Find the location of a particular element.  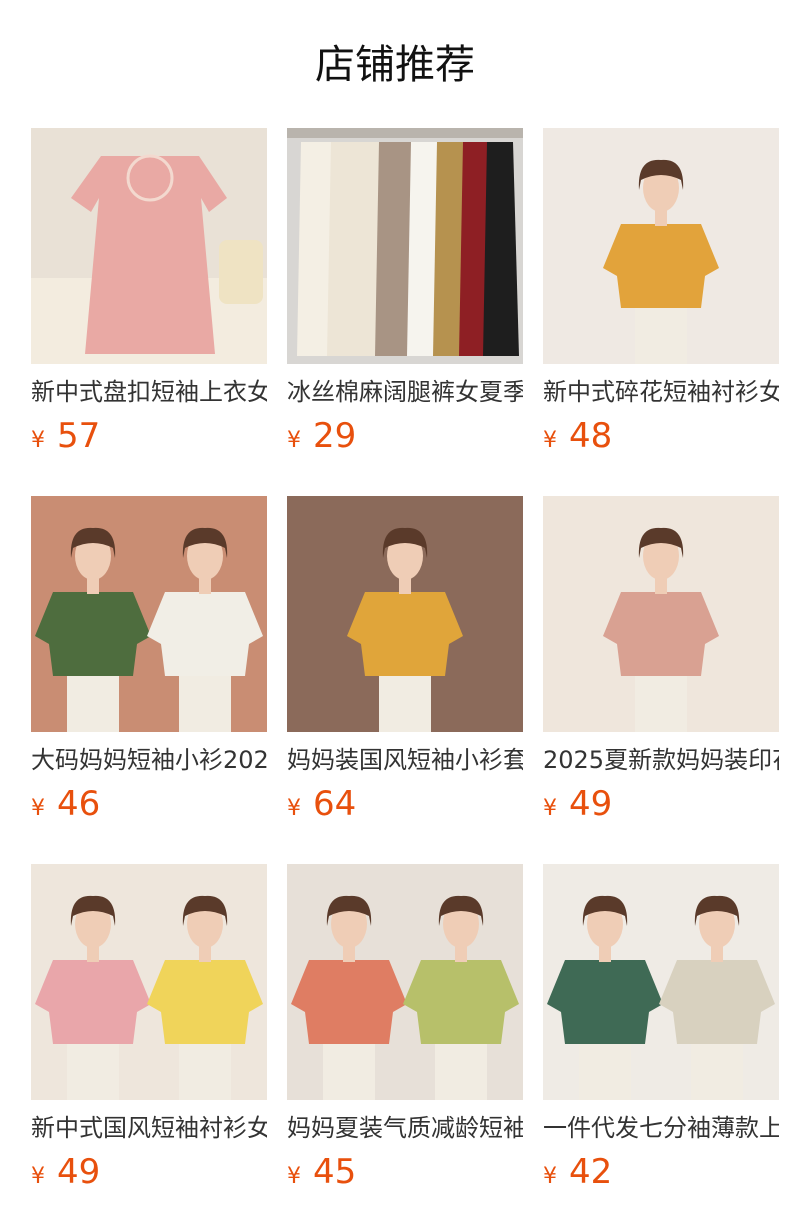

product-price: ¥29 is located at coordinates (321, 436).